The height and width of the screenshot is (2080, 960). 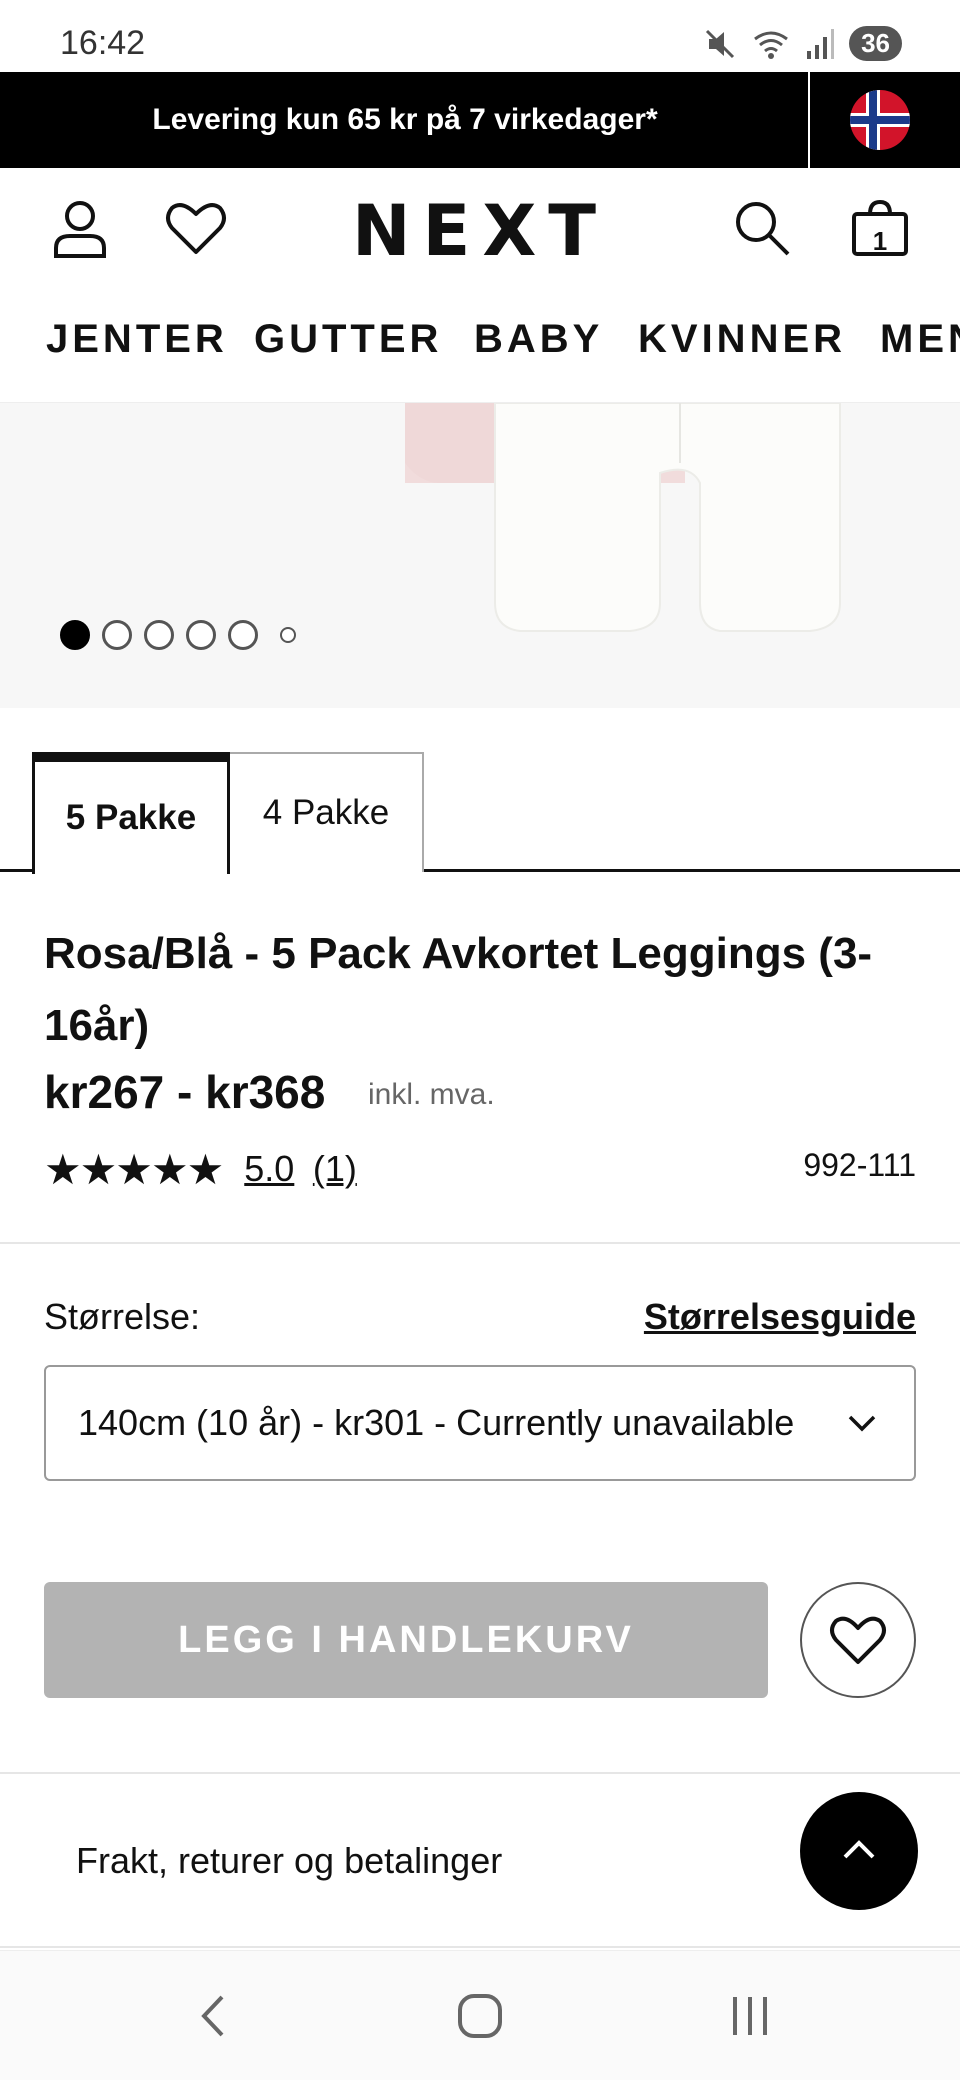 I want to click on heart-icon, so click(x=858, y=1640).